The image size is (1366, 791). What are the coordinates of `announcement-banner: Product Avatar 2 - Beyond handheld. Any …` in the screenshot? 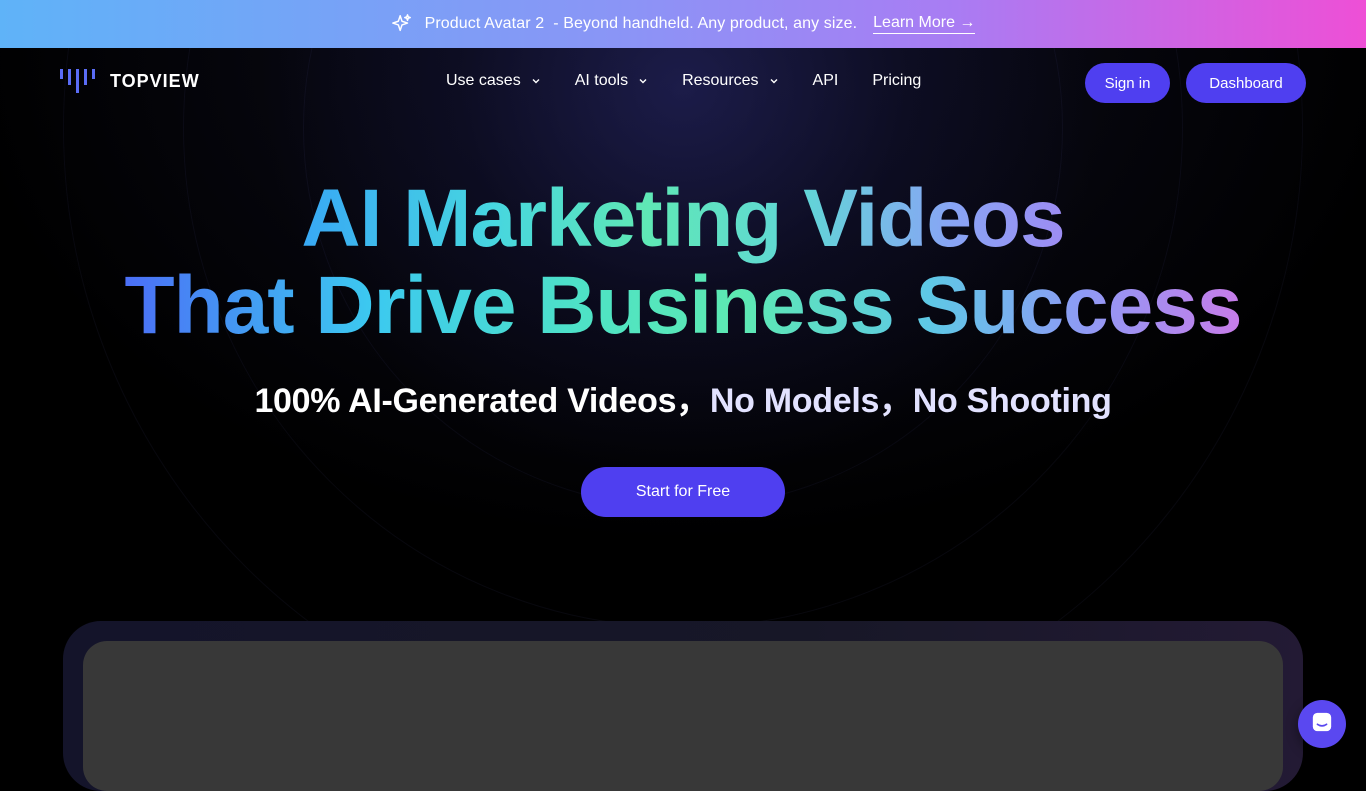 It's located at (683, 24).